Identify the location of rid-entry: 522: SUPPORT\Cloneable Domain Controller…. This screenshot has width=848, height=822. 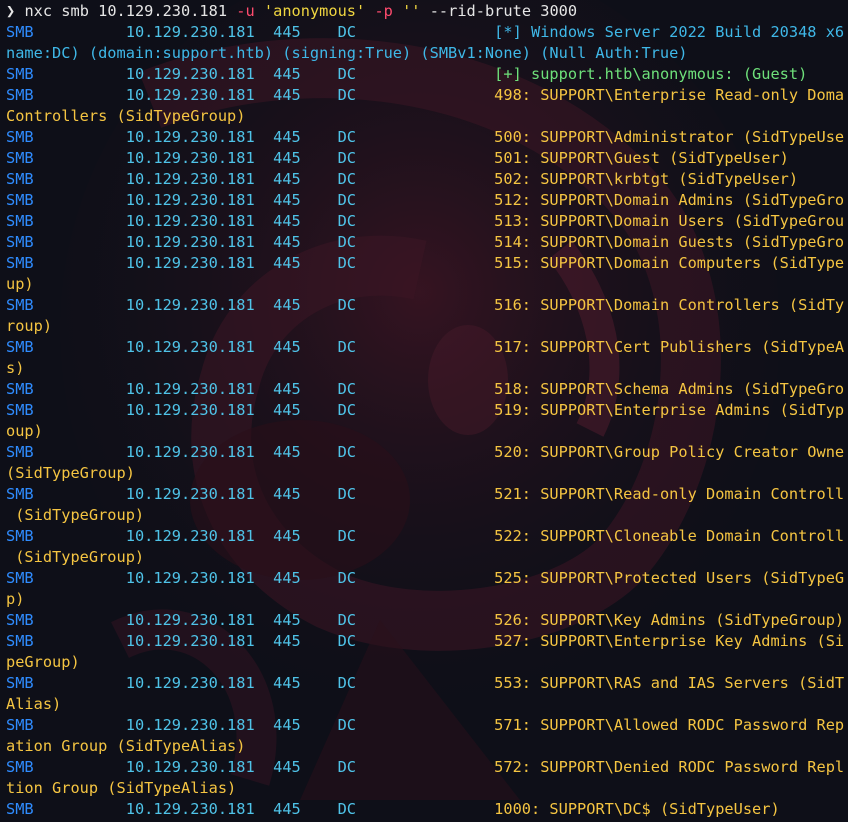
(669, 536).